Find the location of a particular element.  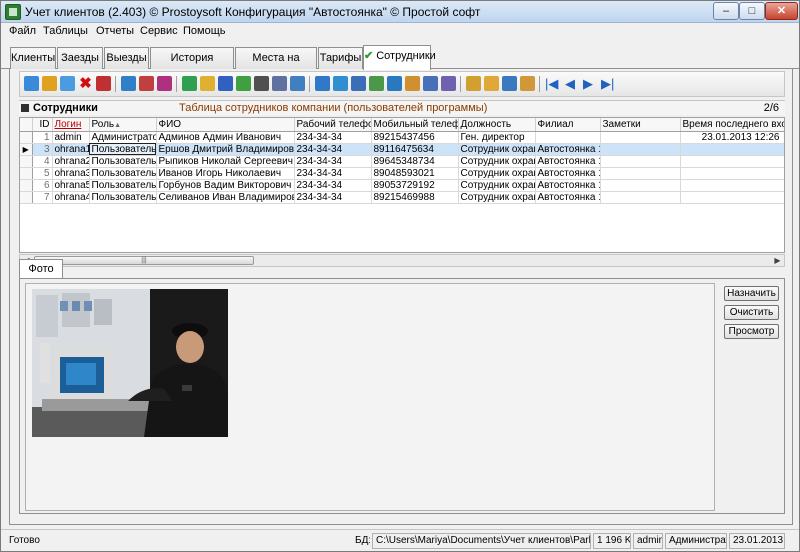

tab-parking-places: Места на стоянке is located at coordinates (276, 65).